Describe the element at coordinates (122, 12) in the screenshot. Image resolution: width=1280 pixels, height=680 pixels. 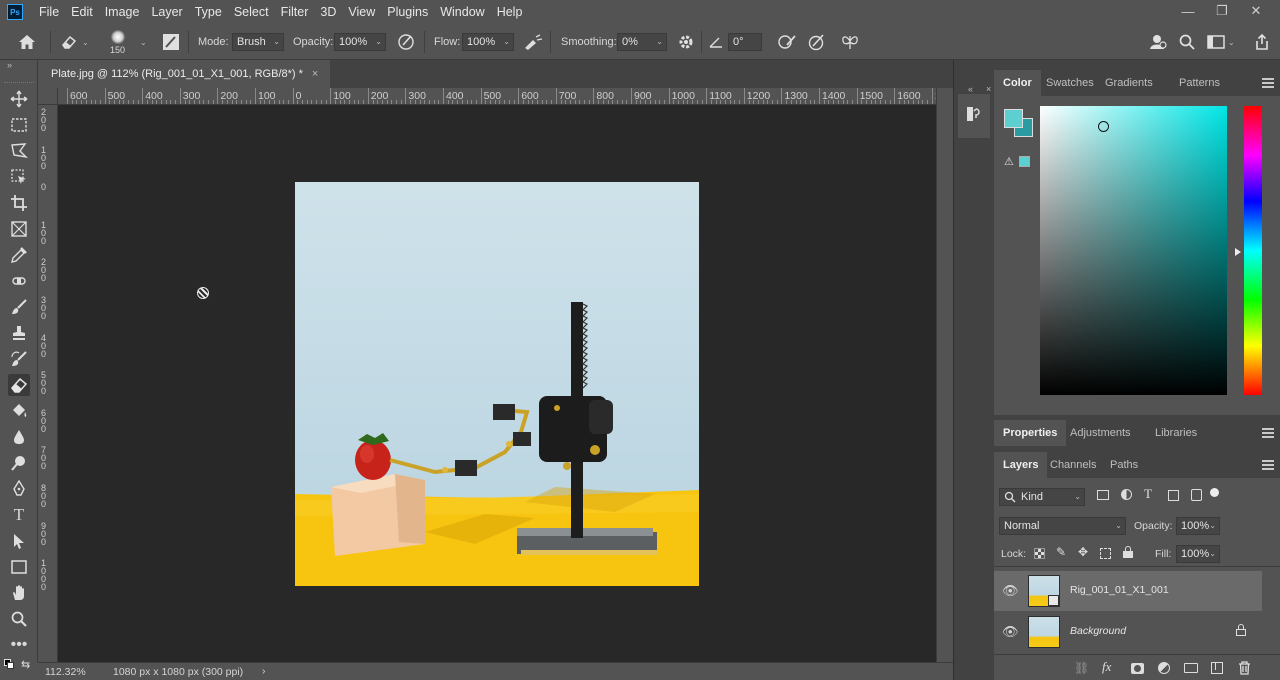
I see `menu-image: Image` at that location.